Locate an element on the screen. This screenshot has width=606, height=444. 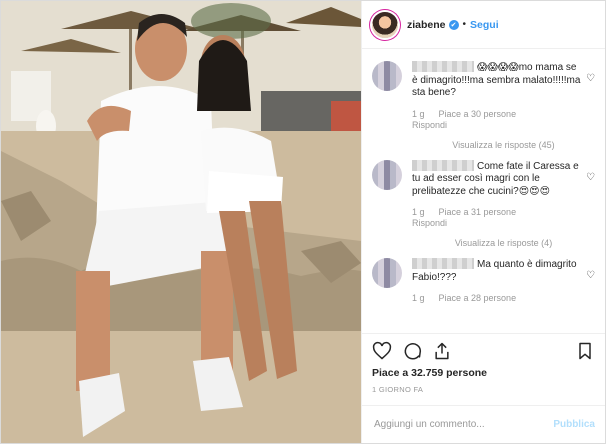
comment-likes: Piace a 28 persone is located at coordinates (478, 298).